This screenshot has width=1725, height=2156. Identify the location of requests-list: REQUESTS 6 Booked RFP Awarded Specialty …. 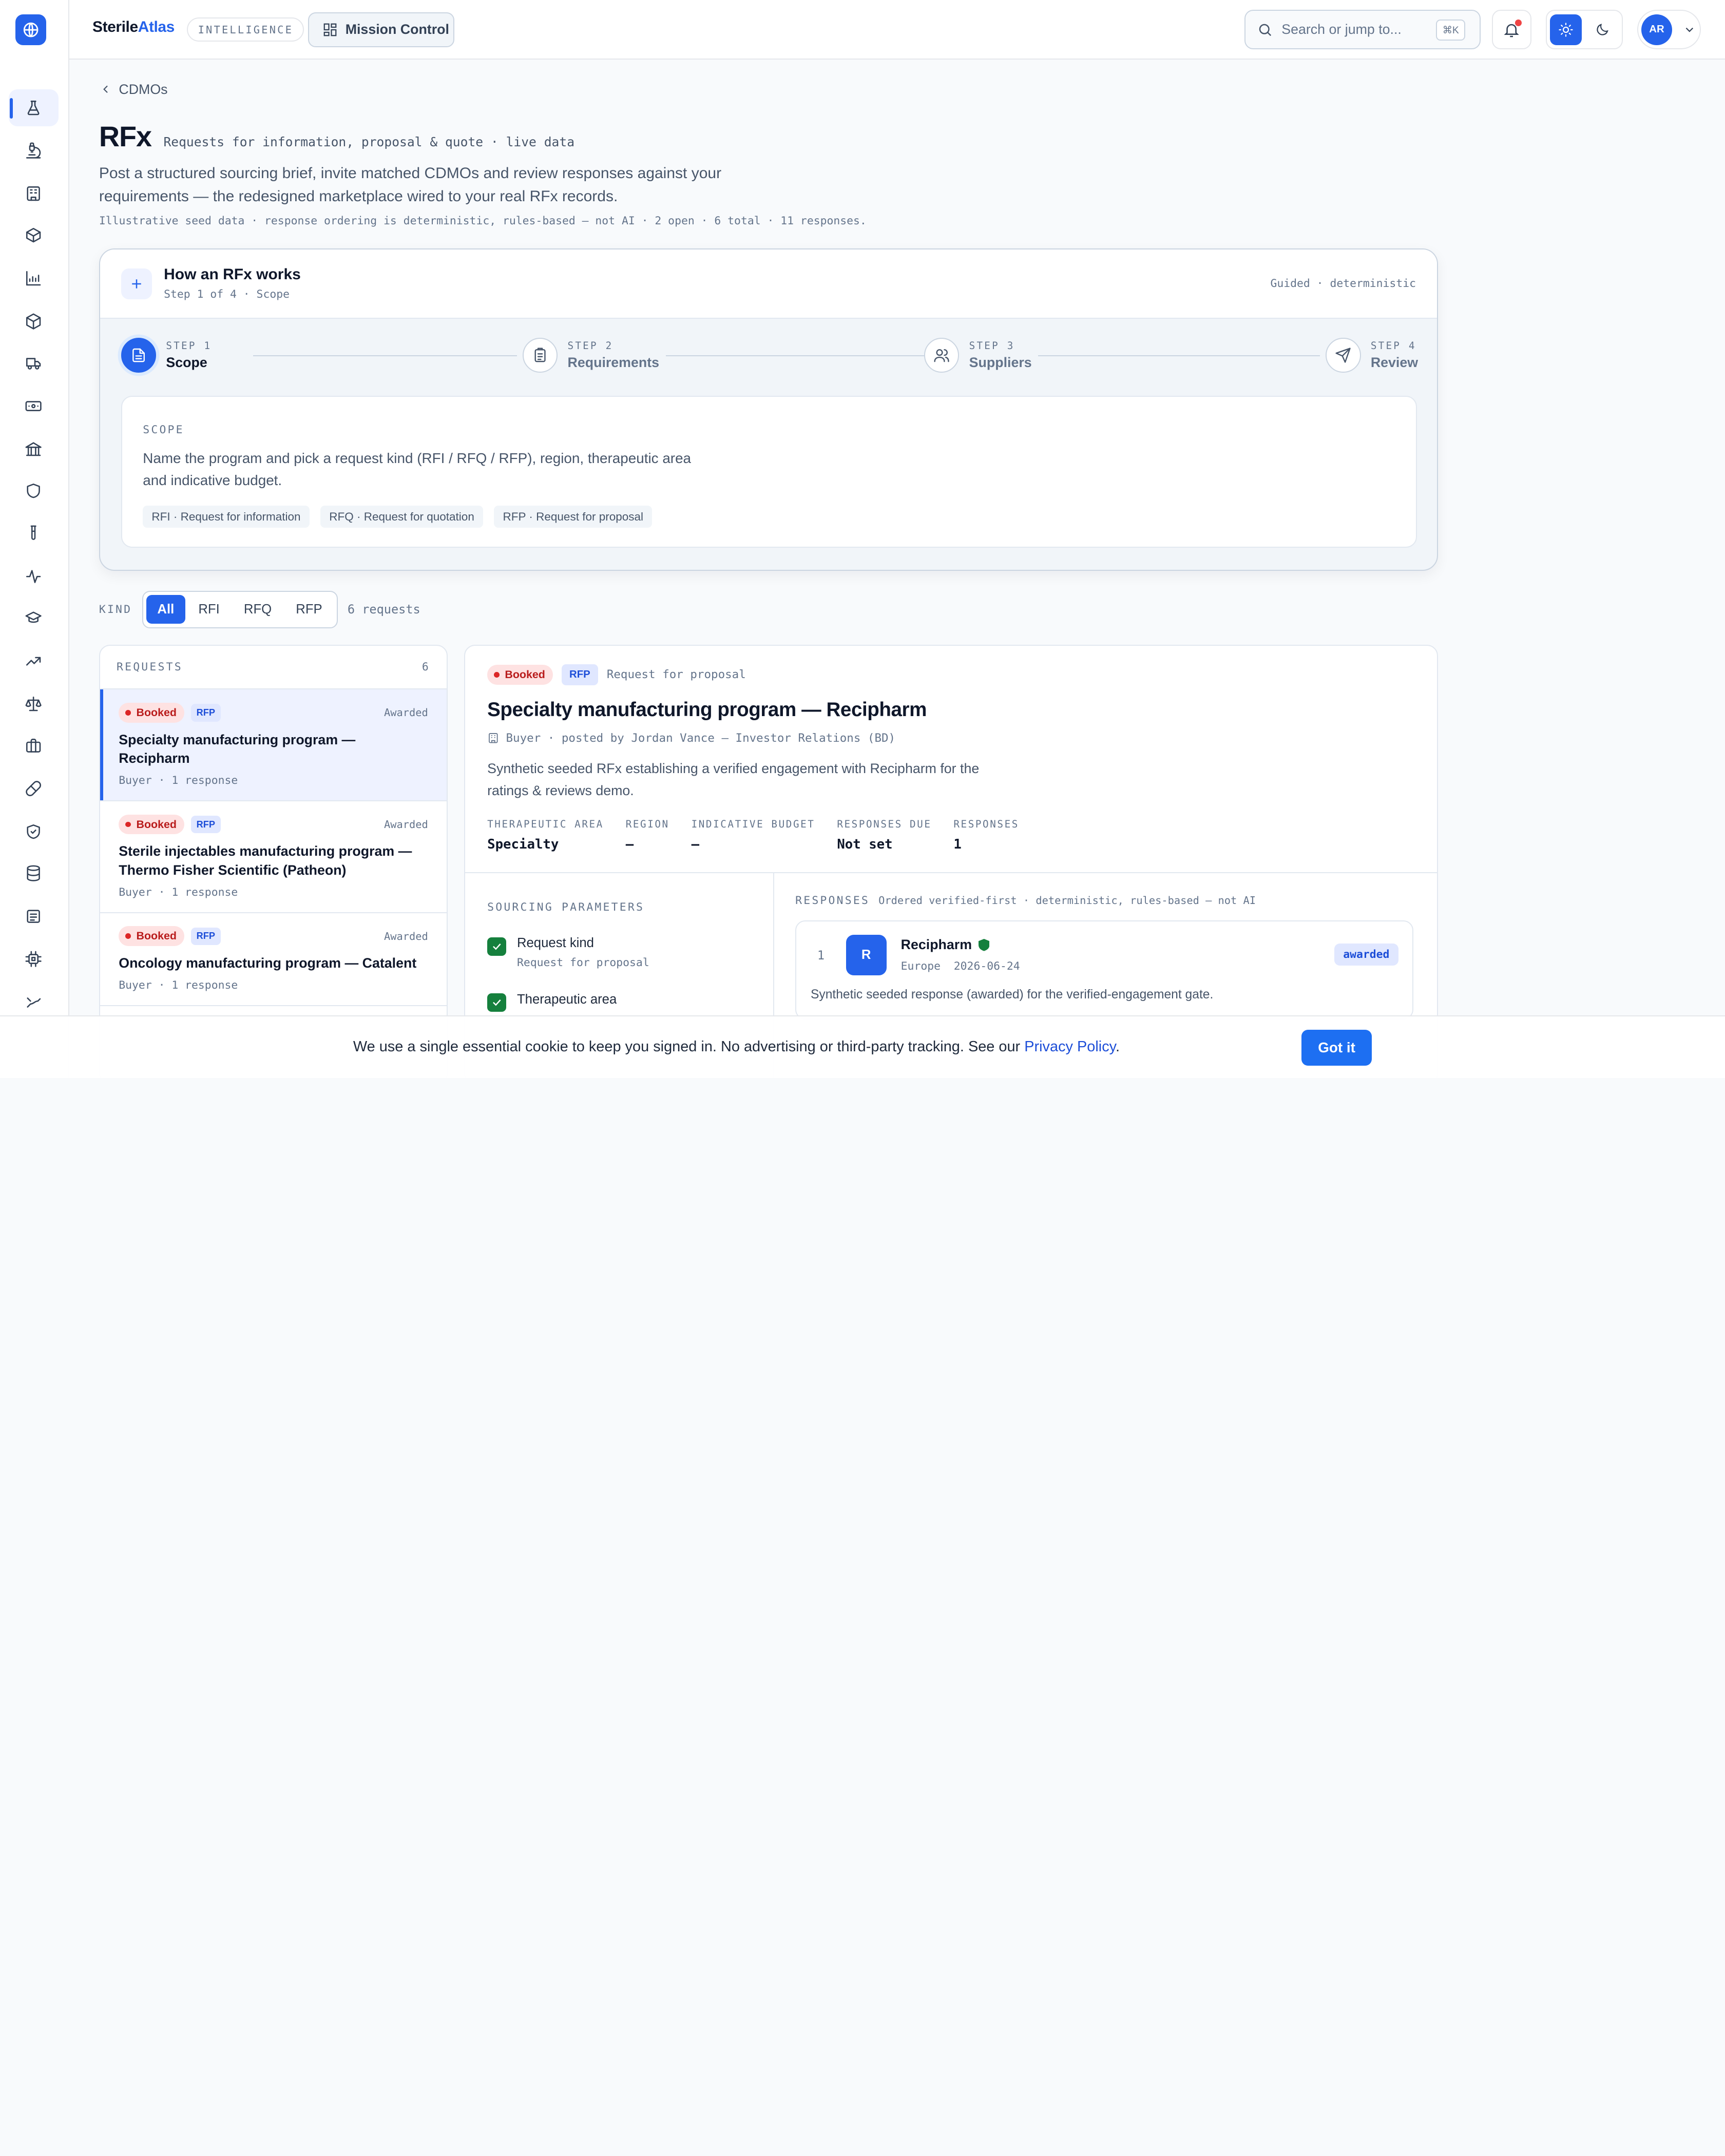
(273, 861).